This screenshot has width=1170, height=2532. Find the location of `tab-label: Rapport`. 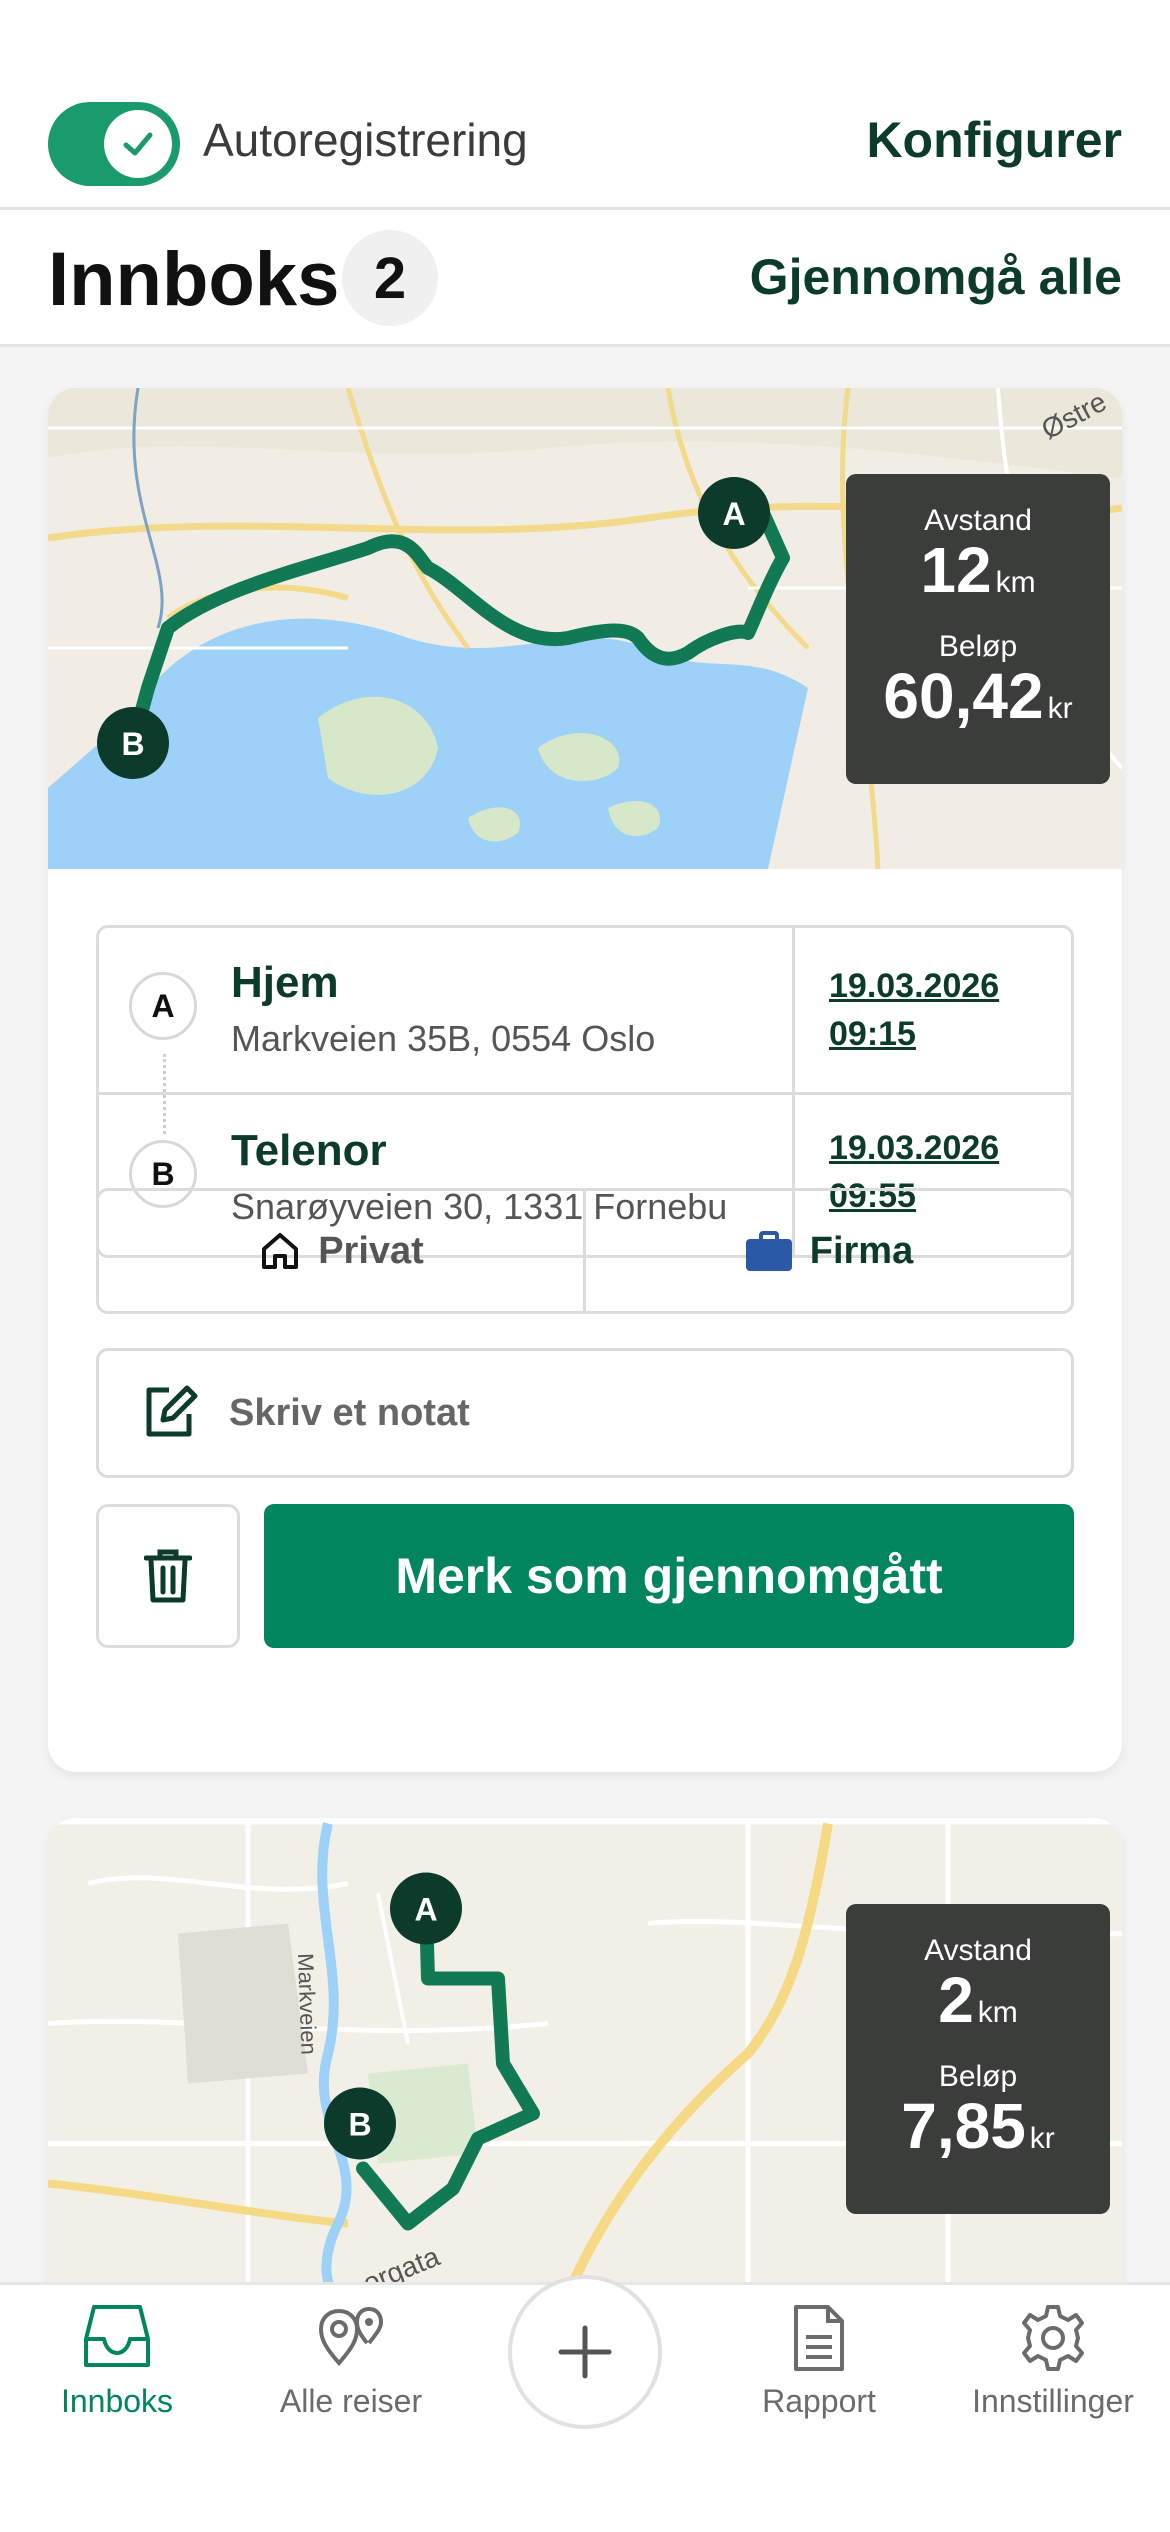

tab-label: Rapport is located at coordinates (819, 2401).